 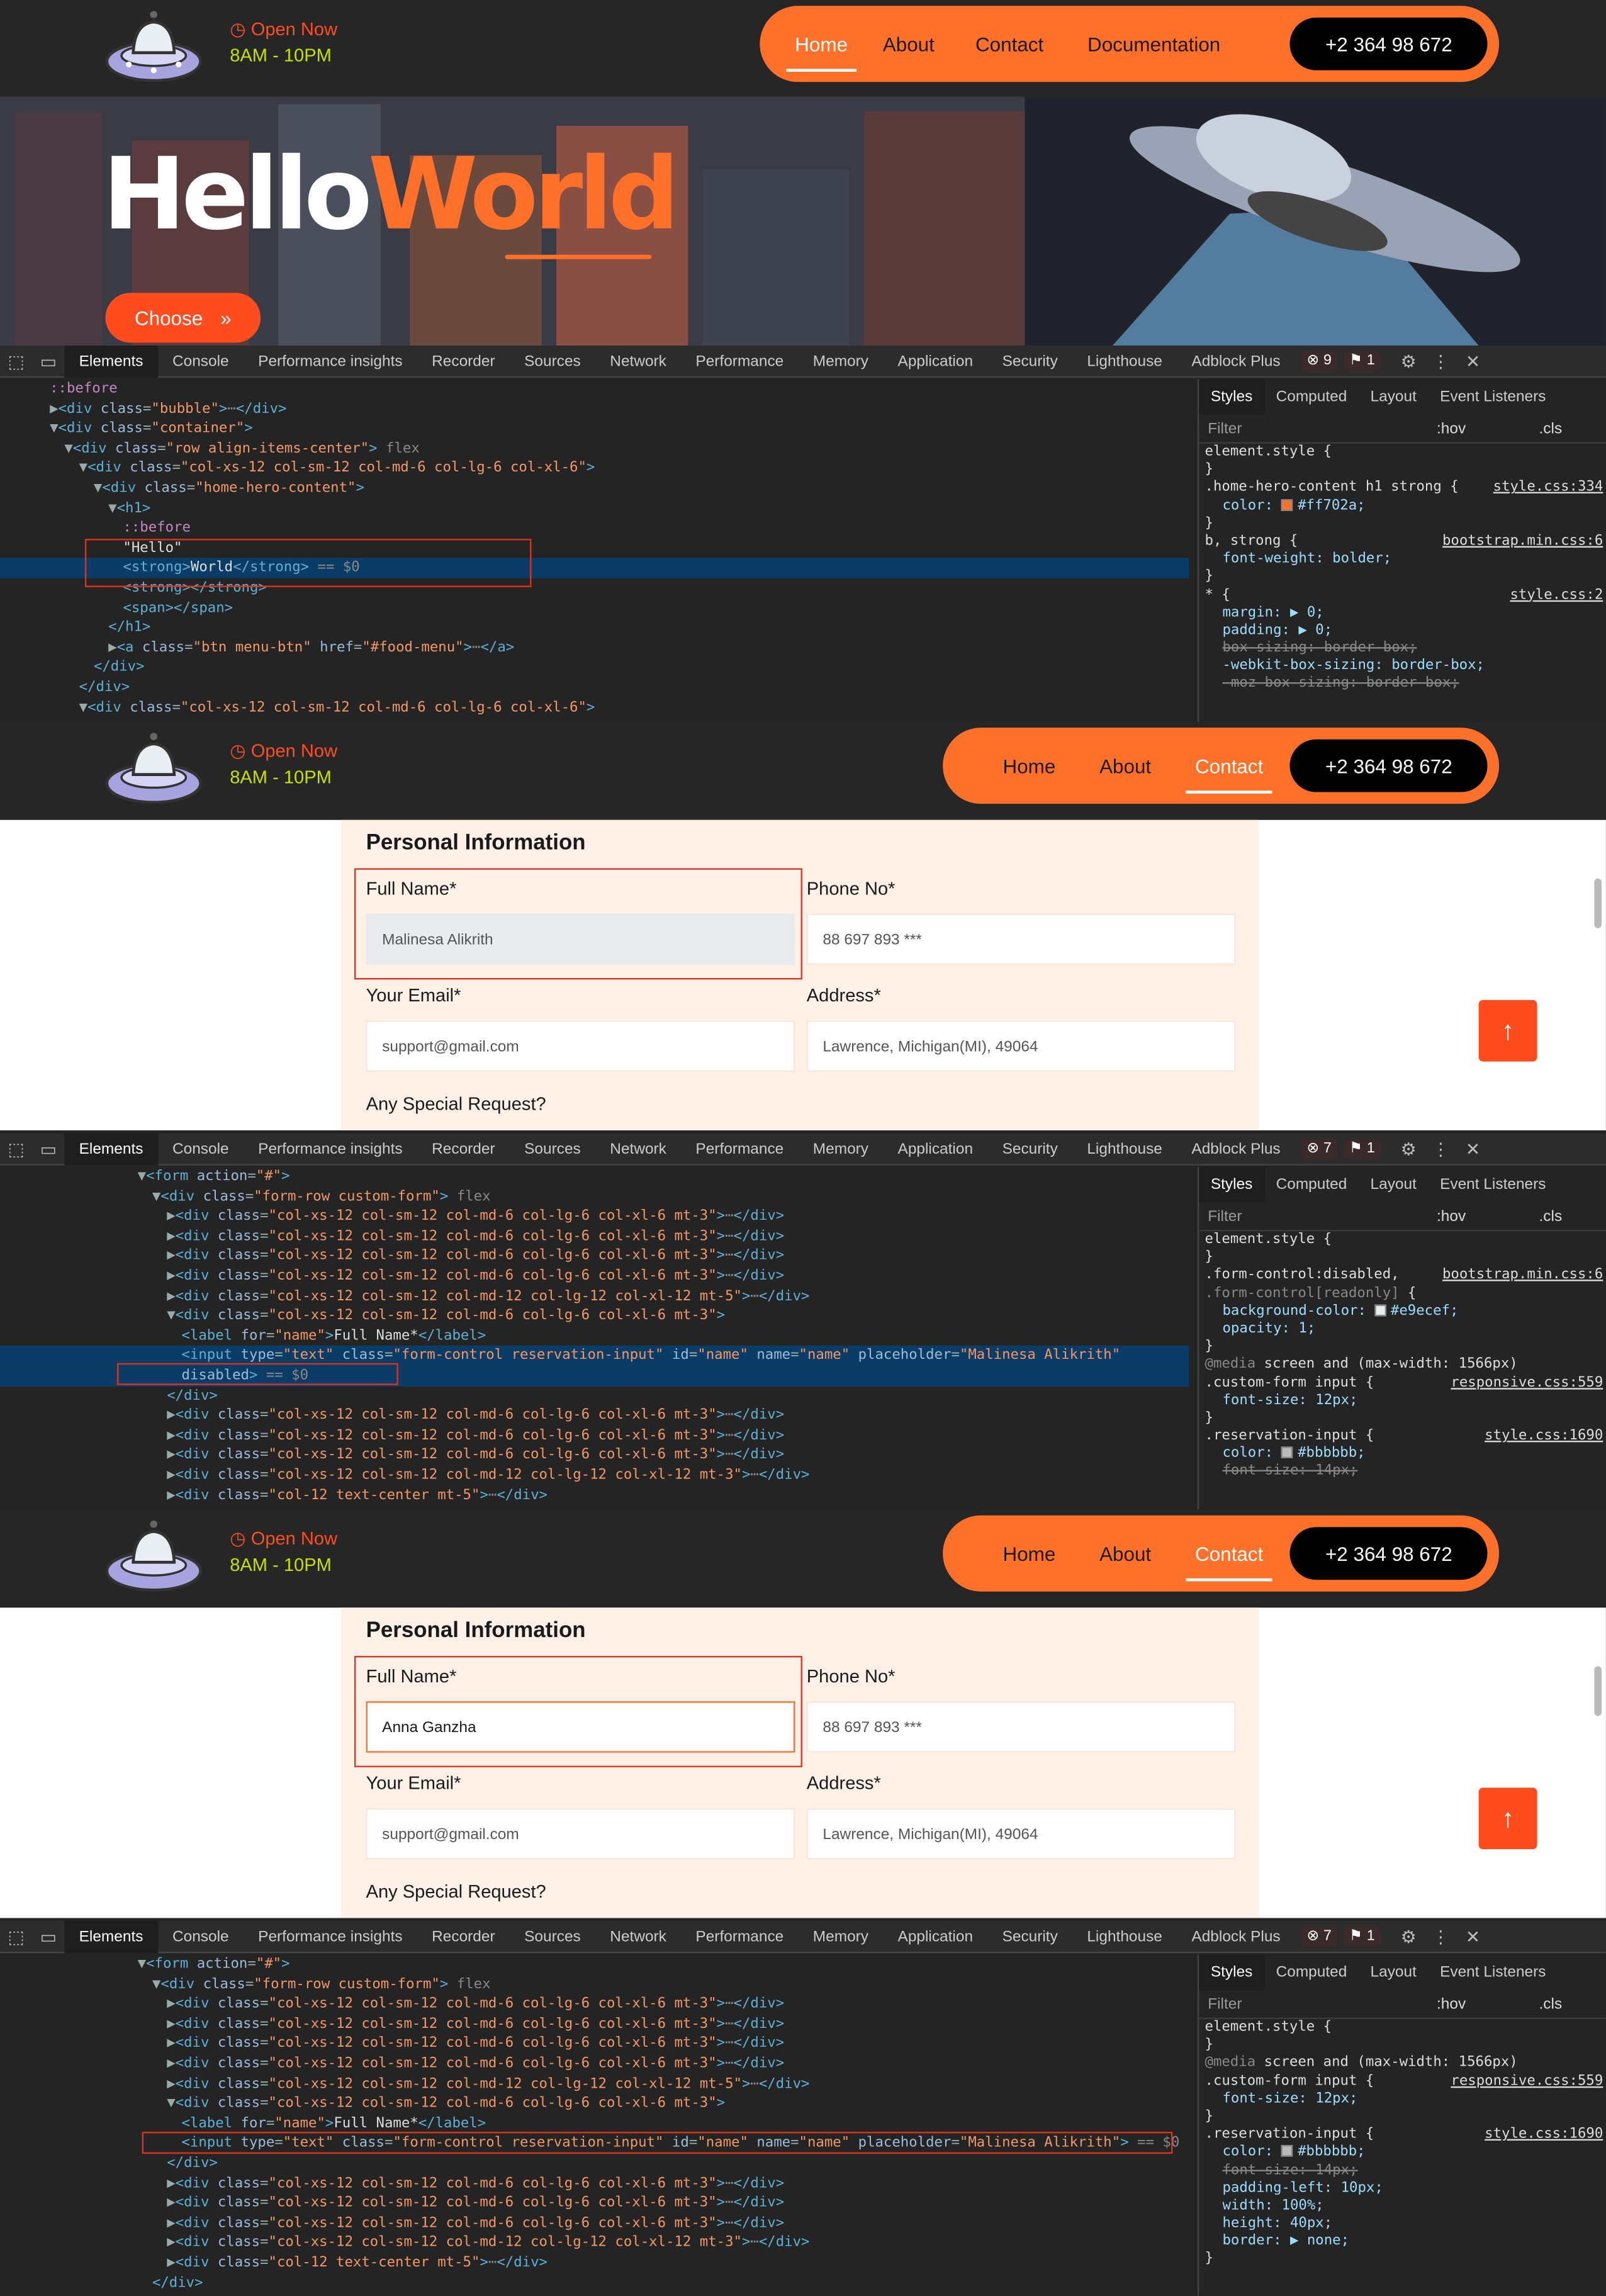 I want to click on css-property: -moz-box-sizing: border-box;, so click(x=1402, y=684).